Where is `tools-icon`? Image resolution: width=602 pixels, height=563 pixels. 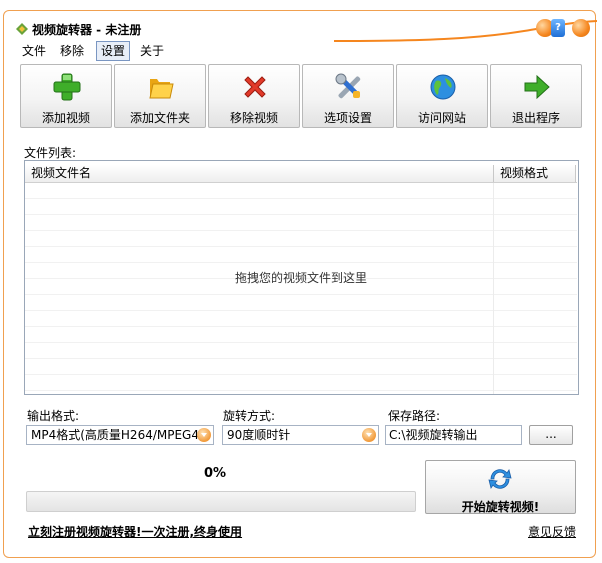
tools-icon is located at coordinates (348, 86).